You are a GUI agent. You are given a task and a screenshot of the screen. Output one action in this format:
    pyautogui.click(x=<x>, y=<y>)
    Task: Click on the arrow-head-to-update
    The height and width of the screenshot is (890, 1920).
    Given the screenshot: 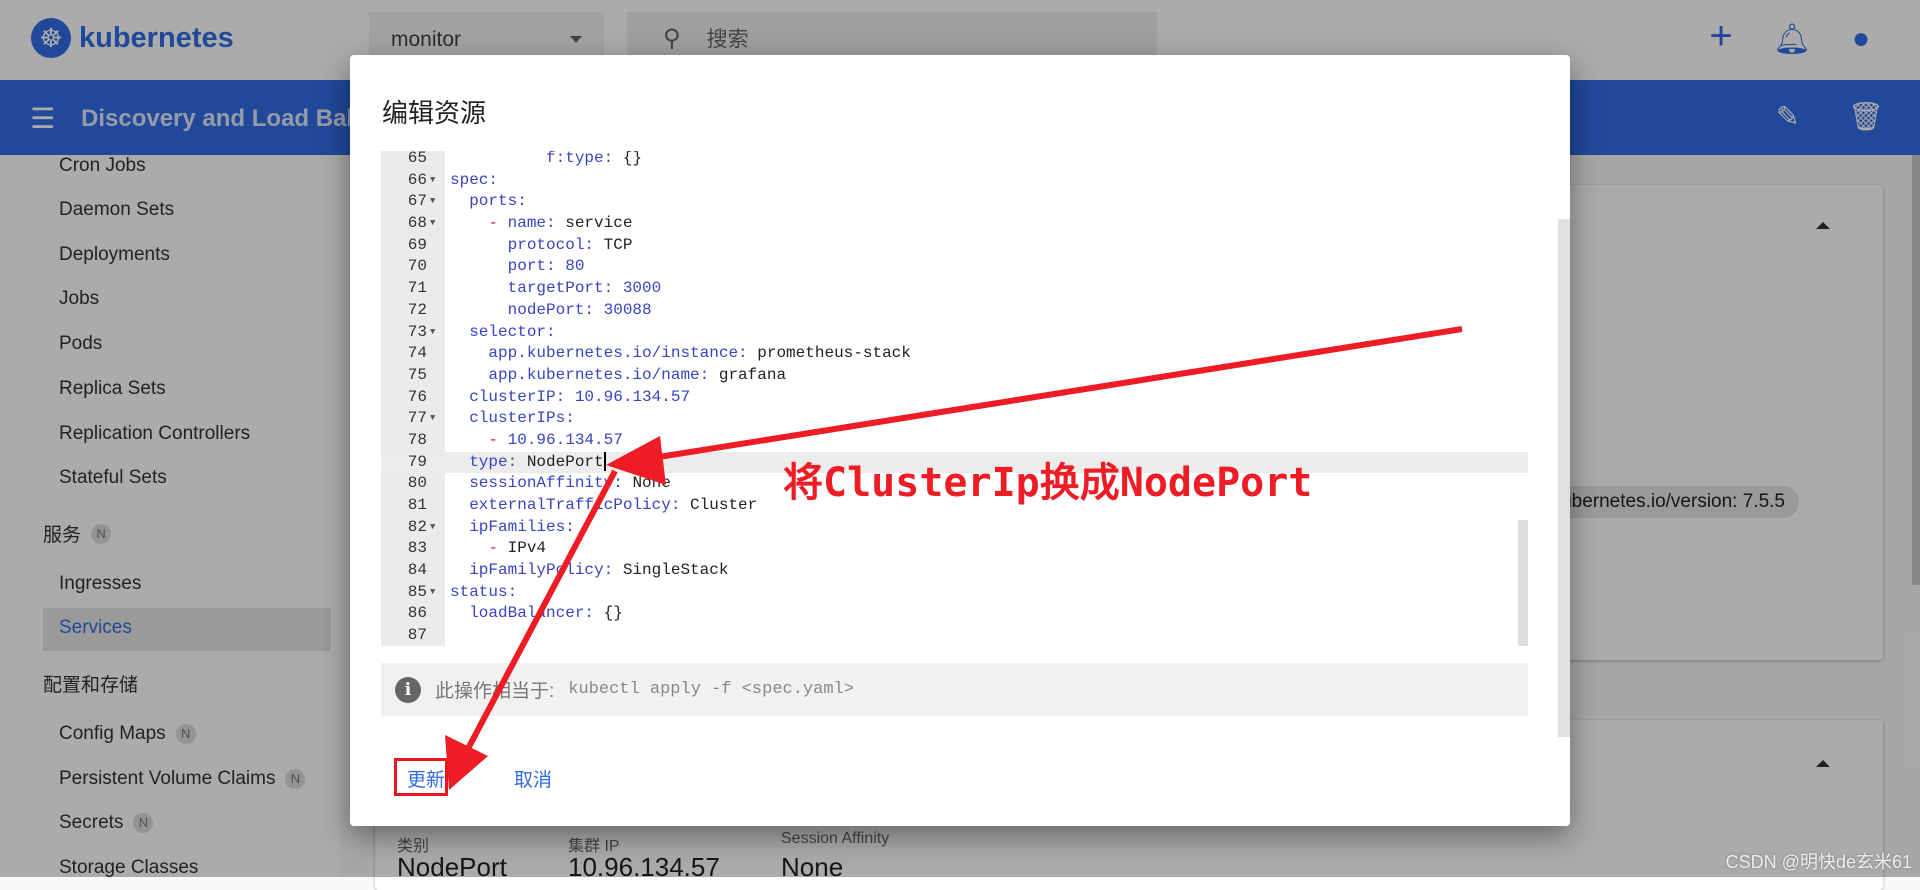 What is the action you would take?
    pyautogui.click(x=466, y=762)
    